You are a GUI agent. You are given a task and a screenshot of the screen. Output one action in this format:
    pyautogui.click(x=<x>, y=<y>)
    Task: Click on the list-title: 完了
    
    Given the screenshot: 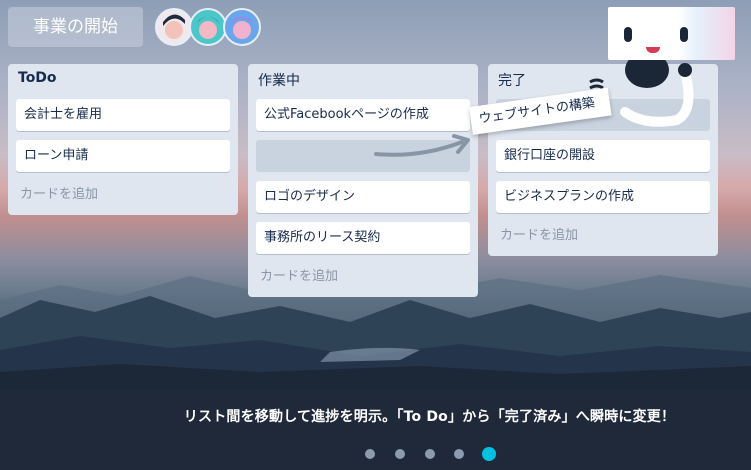 What is the action you would take?
    pyautogui.click(x=512, y=80)
    